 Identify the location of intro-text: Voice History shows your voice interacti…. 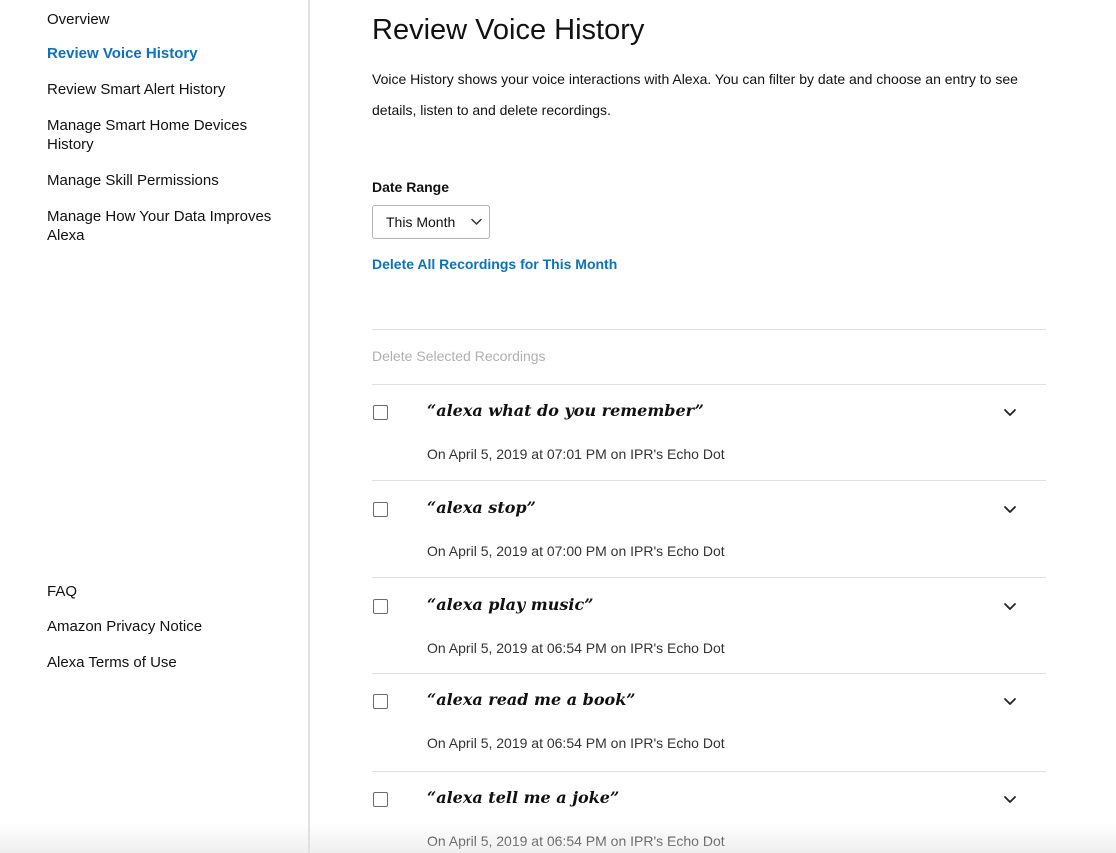
(695, 94).